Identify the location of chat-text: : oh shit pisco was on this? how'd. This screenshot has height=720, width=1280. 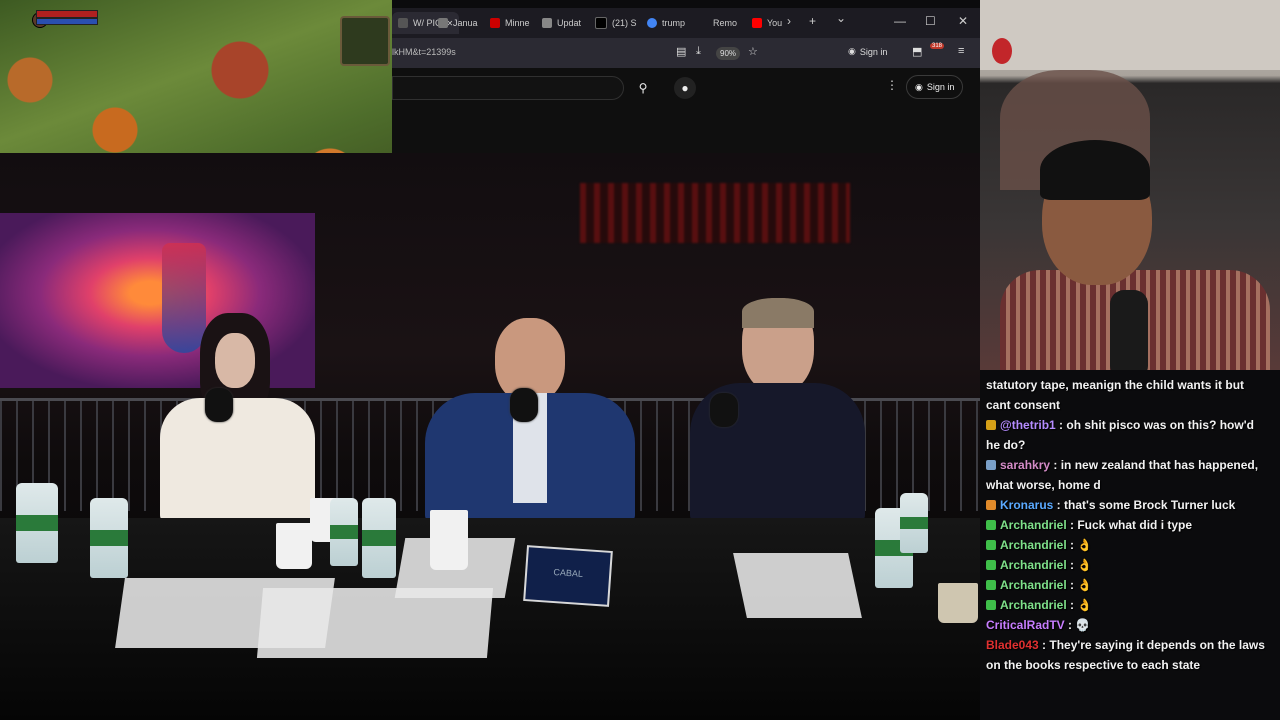
(1154, 425).